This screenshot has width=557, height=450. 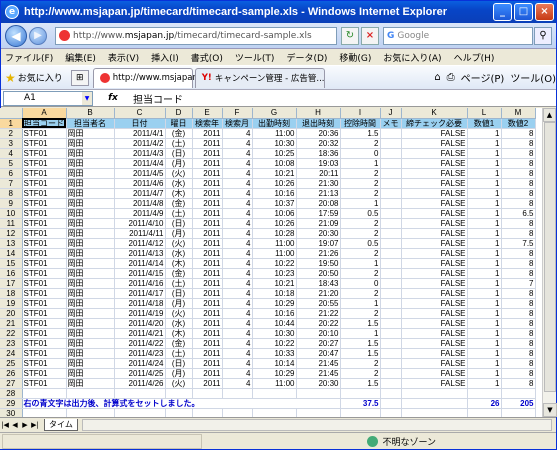 What do you see at coordinates (274, 353) in the screenshot?
I see `table-cell: 10:33` at bounding box center [274, 353].